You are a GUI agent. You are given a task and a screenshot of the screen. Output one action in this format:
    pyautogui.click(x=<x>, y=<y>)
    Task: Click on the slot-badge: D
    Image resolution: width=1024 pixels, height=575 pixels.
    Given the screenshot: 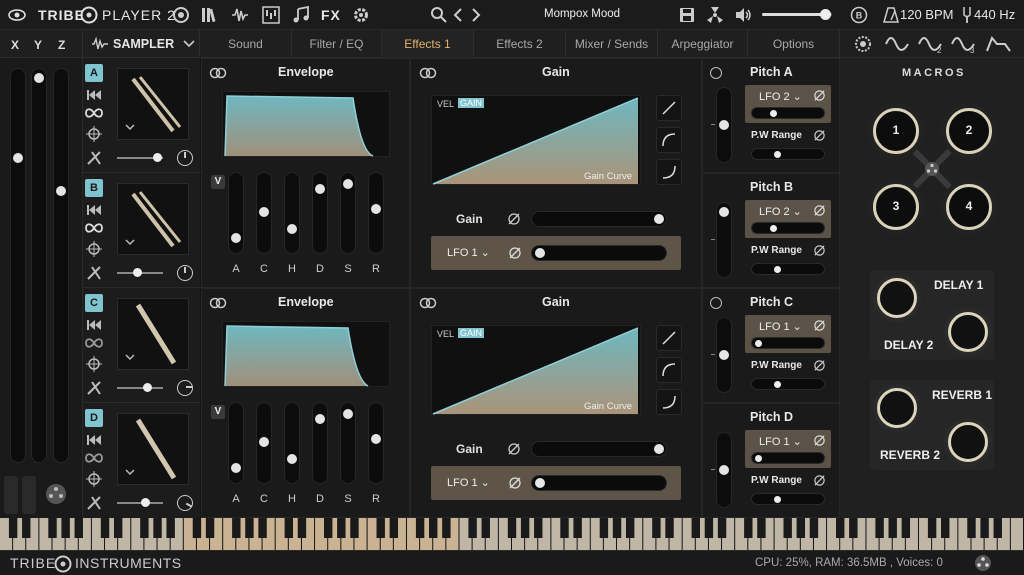 What is the action you would take?
    pyautogui.click(x=94, y=418)
    